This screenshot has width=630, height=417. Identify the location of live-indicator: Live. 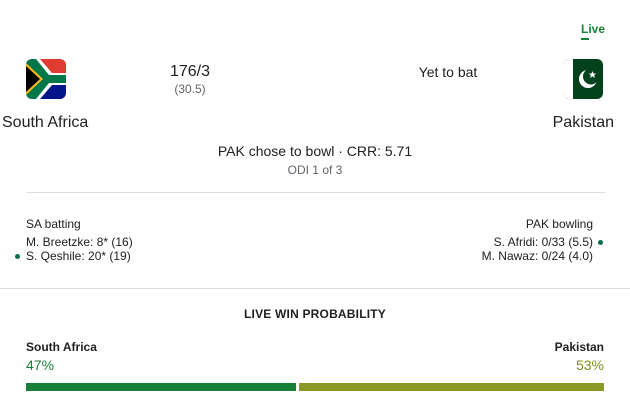
(593, 29).